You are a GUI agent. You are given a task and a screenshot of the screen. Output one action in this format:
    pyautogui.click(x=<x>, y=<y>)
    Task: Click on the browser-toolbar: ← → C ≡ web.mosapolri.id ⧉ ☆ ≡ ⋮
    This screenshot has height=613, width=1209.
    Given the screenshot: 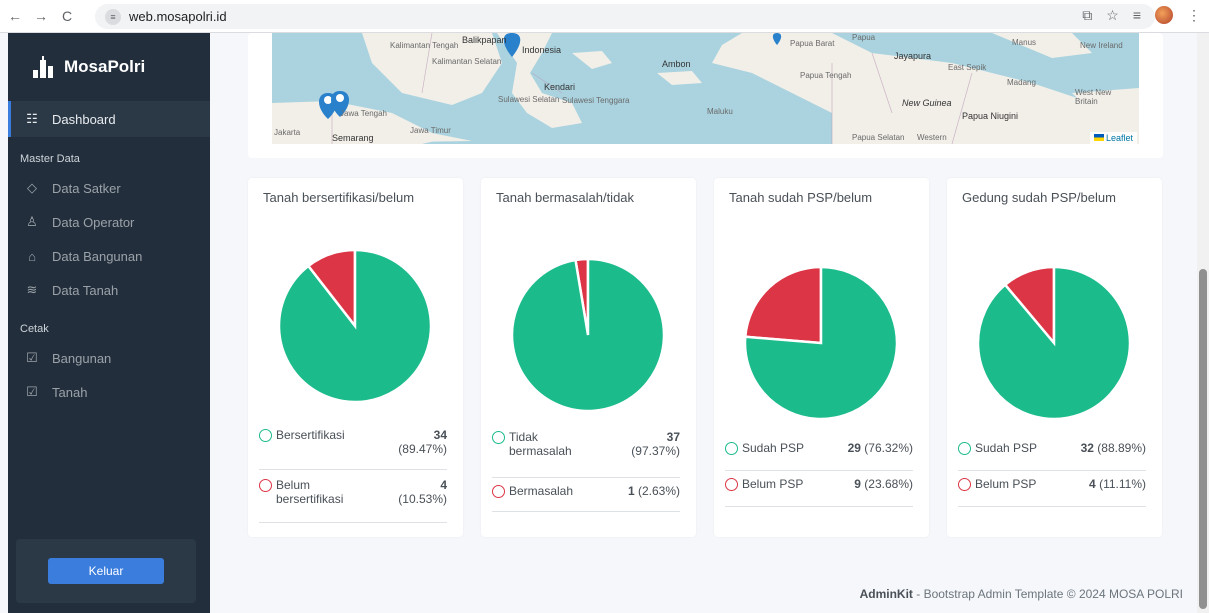 What is the action you would take?
    pyautogui.click(x=604, y=16)
    